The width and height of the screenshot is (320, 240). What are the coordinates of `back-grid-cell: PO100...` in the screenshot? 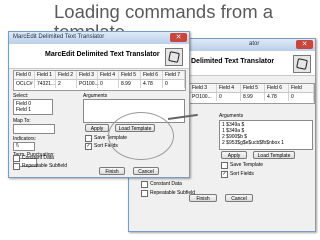 It's located at (203, 97).